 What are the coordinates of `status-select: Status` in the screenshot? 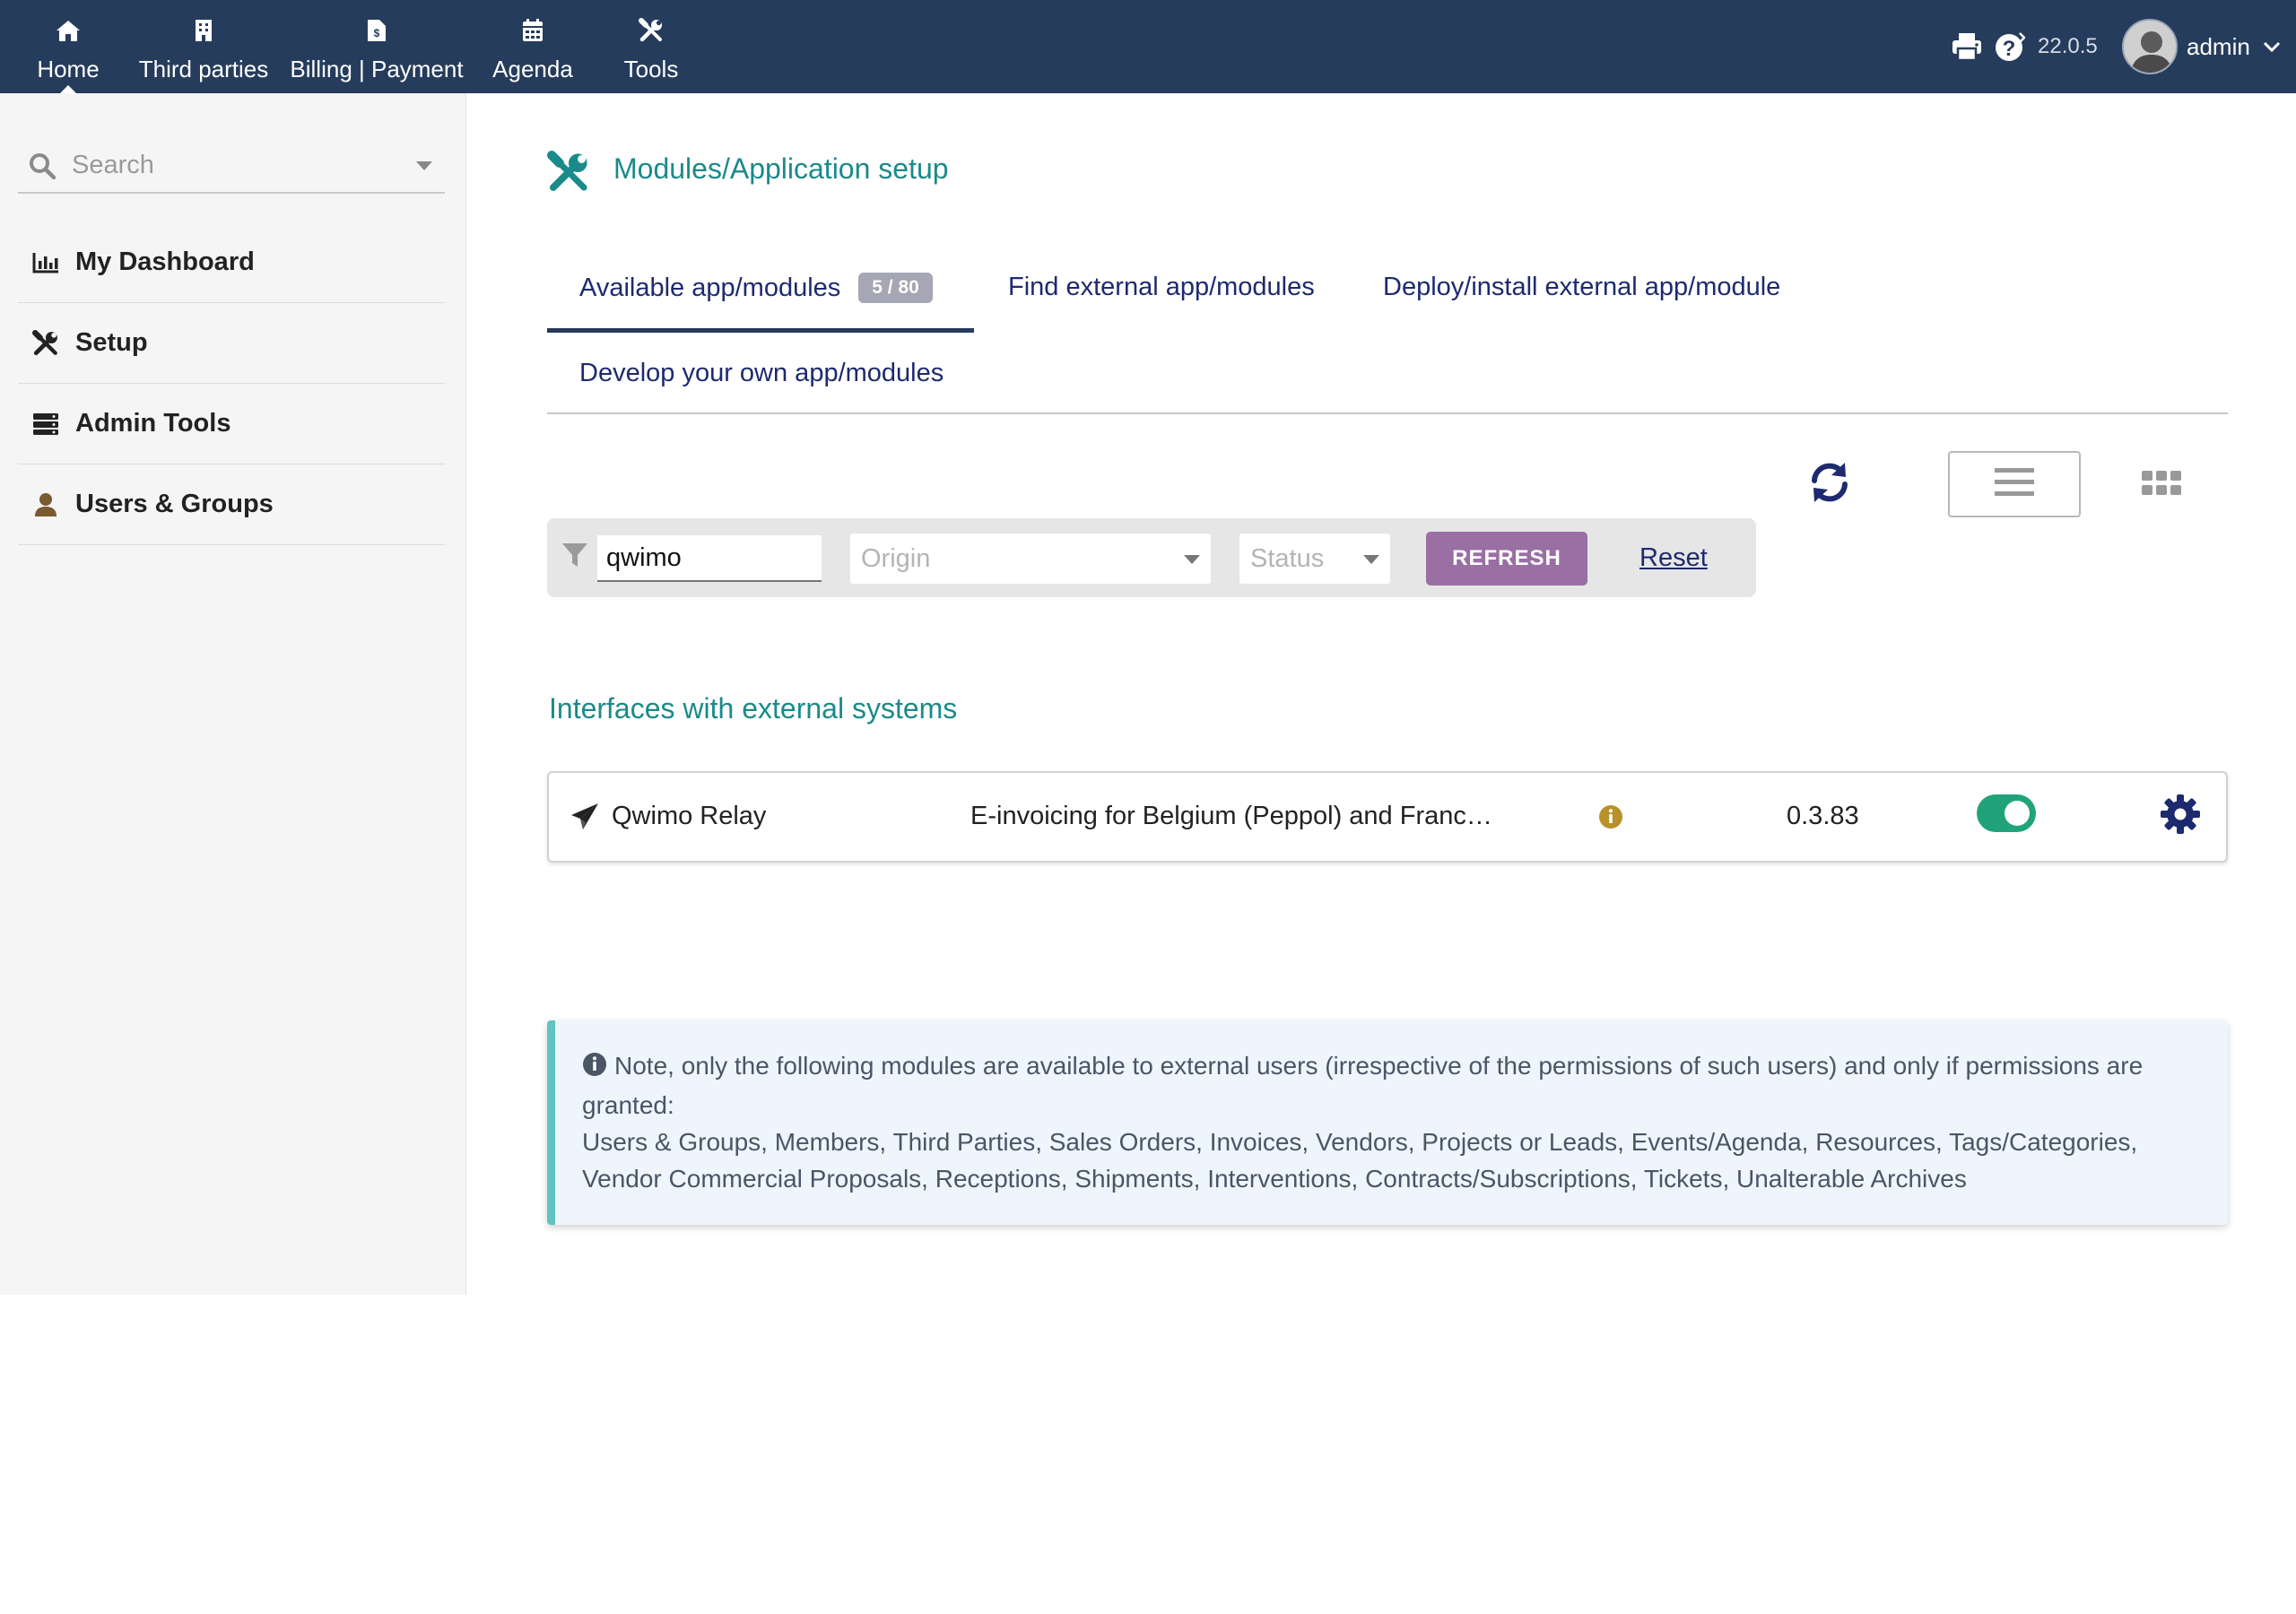 It's located at (1314, 559).